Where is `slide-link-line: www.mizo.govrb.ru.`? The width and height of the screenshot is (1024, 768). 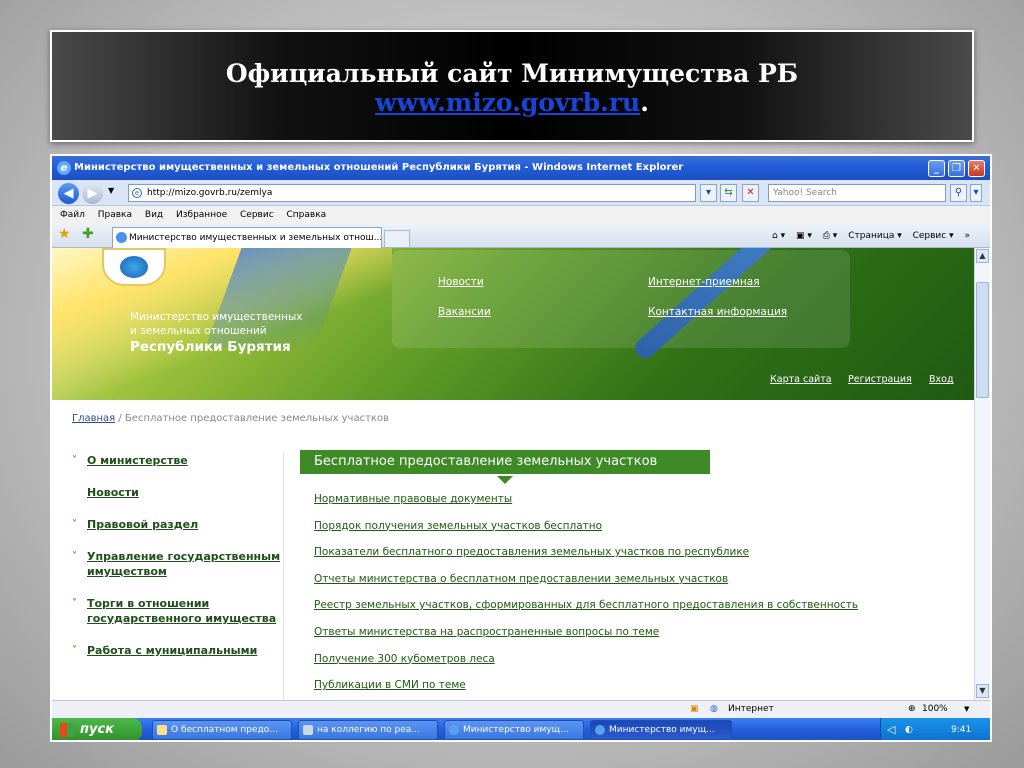 slide-link-line: www.mizo.govrb.ru. is located at coordinates (512, 102).